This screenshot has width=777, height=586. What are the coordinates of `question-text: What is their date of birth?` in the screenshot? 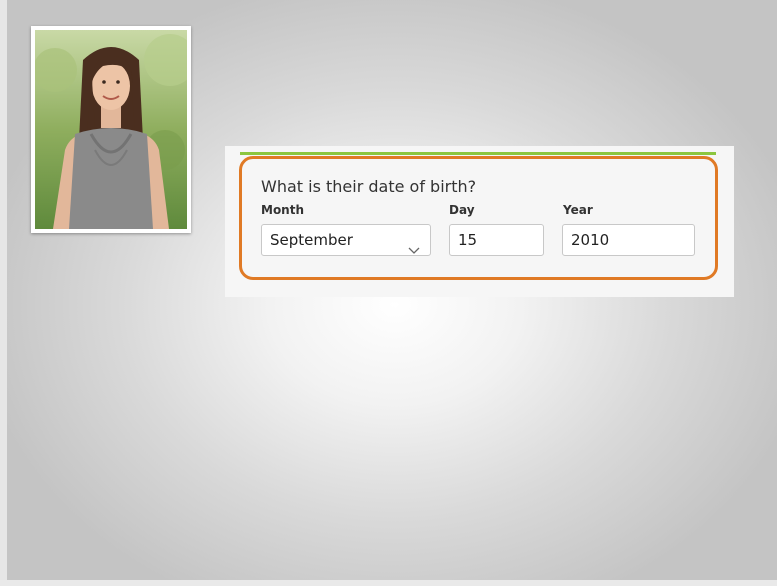 It's located at (369, 186).